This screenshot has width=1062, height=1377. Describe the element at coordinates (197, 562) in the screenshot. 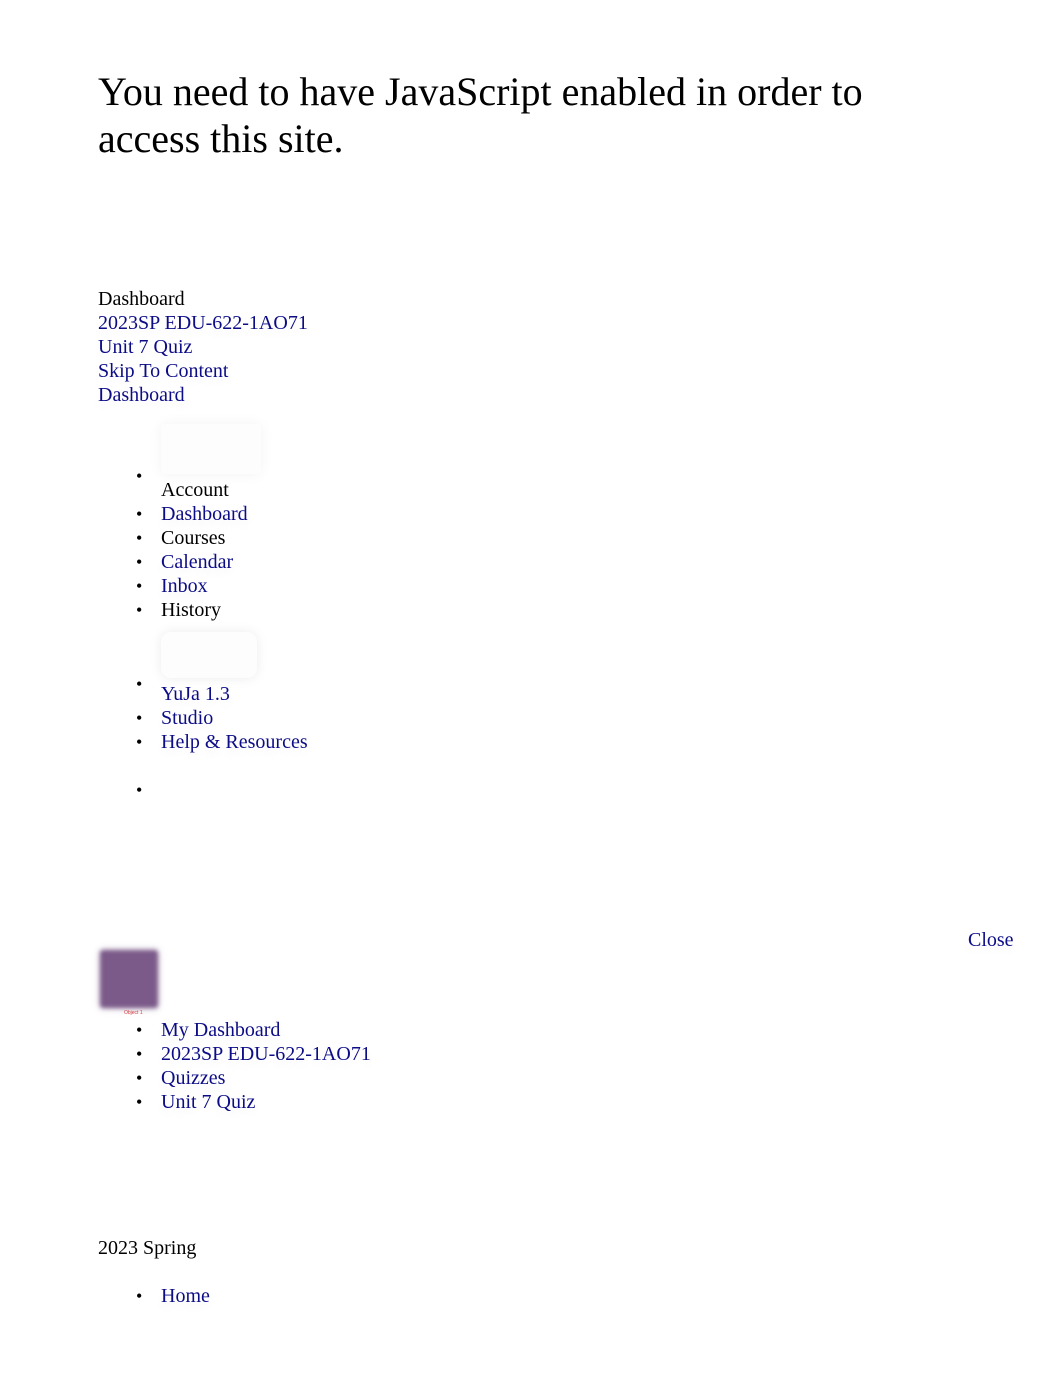

I see `global-nav-calendar-link: Calendar` at that location.